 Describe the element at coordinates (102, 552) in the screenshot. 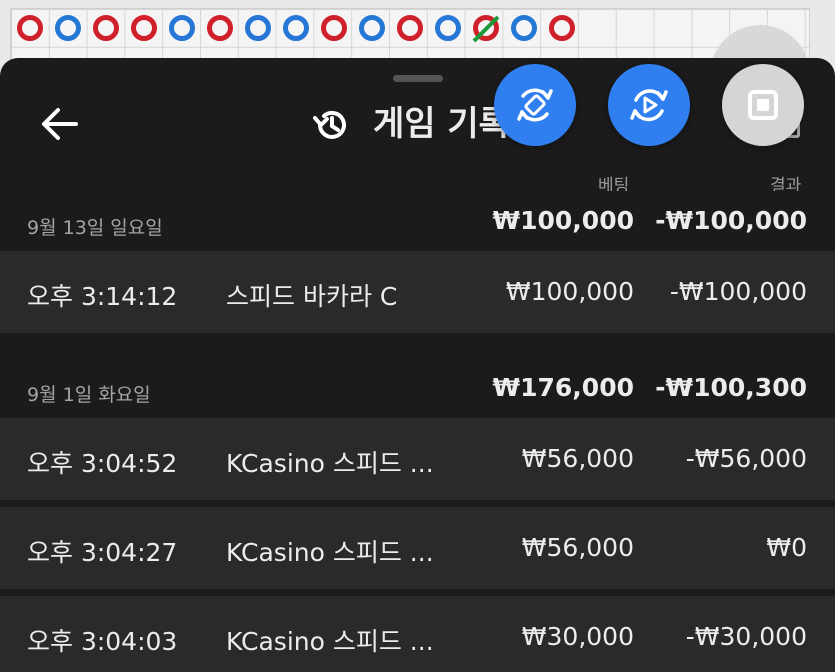

I see `row-time: 오후 3:04:27` at that location.